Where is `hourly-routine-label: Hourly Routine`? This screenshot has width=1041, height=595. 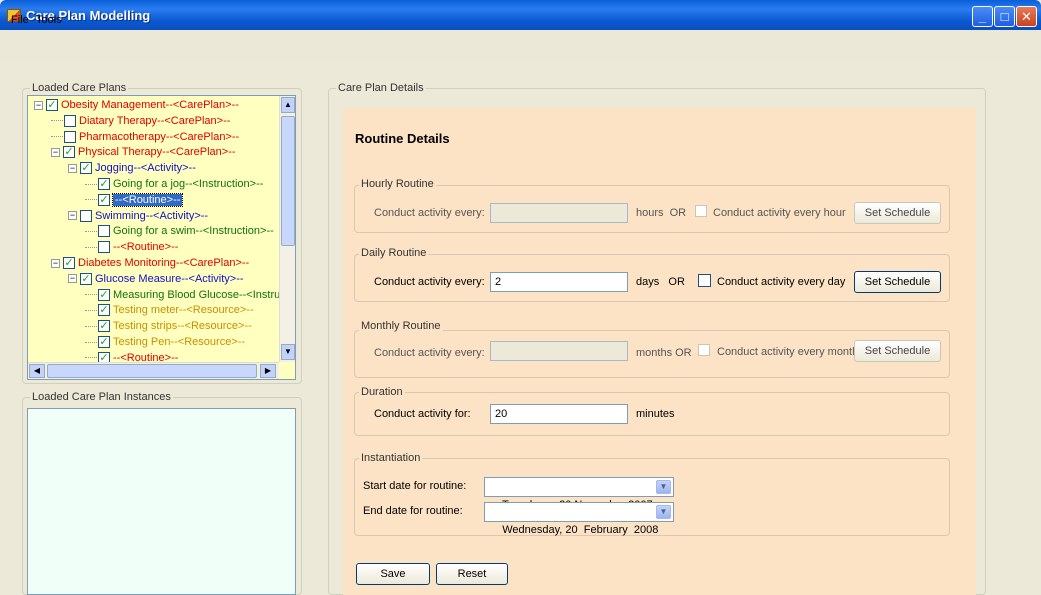
hourly-routine-label: Hourly Routine is located at coordinates (397, 184).